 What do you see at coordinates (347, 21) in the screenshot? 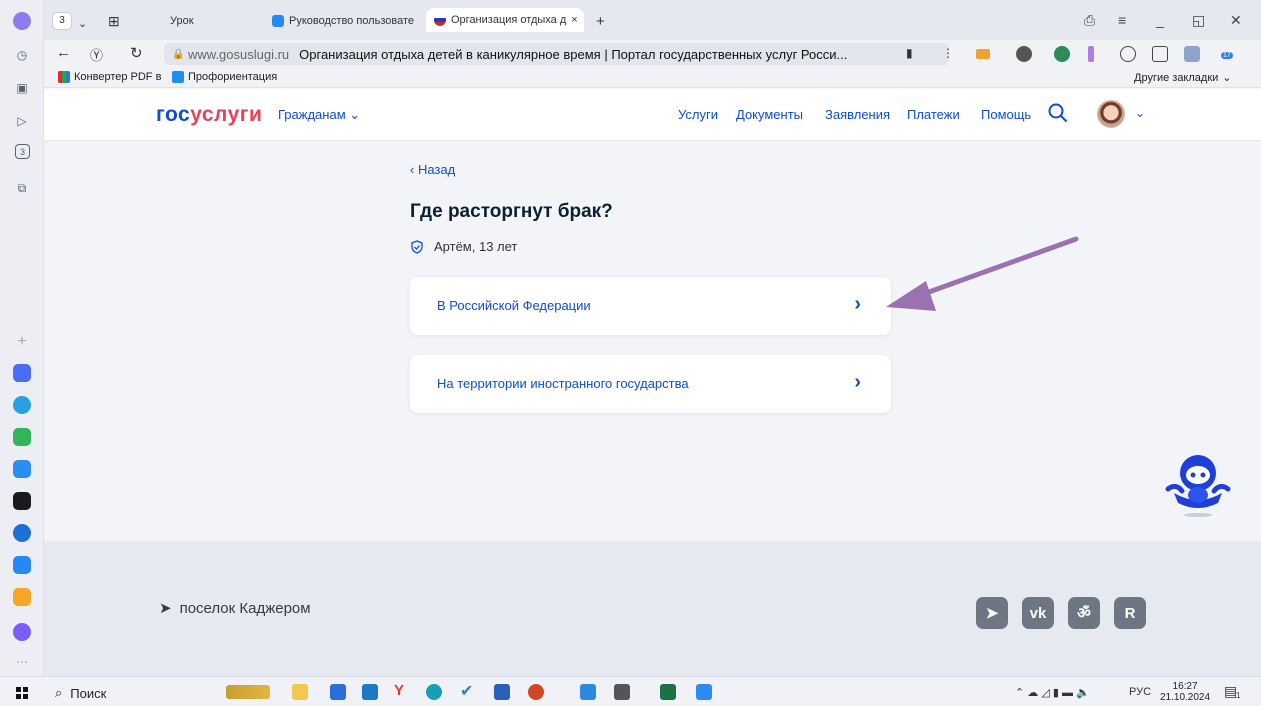
I see `tab-guide: Руководство пользовате` at bounding box center [347, 21].